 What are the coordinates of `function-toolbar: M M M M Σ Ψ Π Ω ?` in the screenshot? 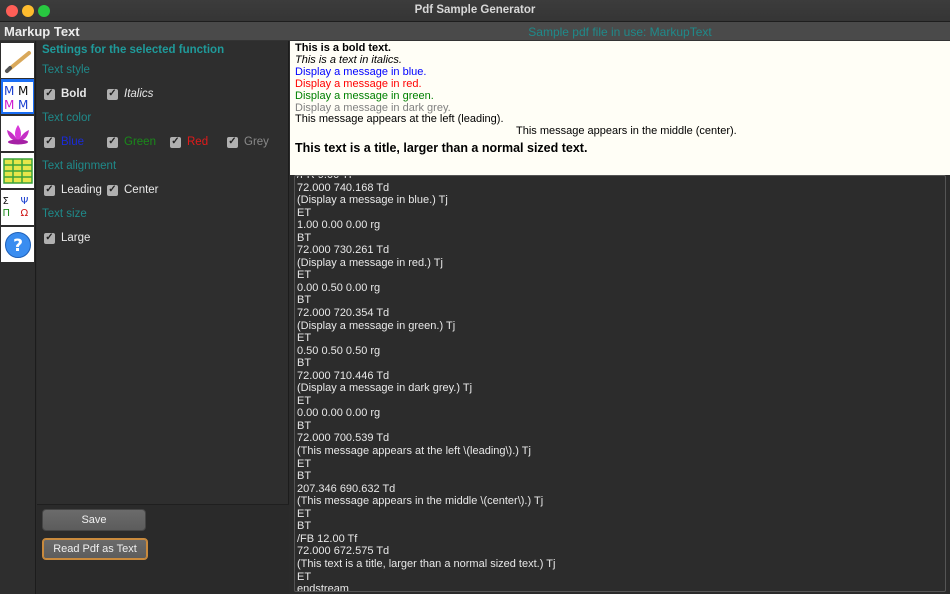 It's located at (18, 317).